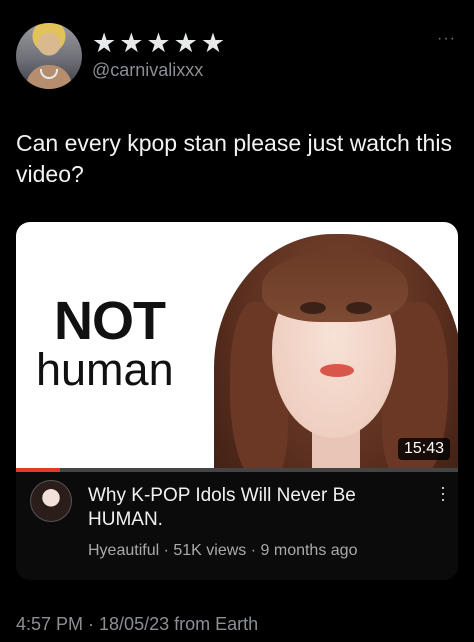 The image size is (474, 642). I want to click on tweet-timestamp: 4:57 PM · 18/05/23 from Earth, so click(137, 624).